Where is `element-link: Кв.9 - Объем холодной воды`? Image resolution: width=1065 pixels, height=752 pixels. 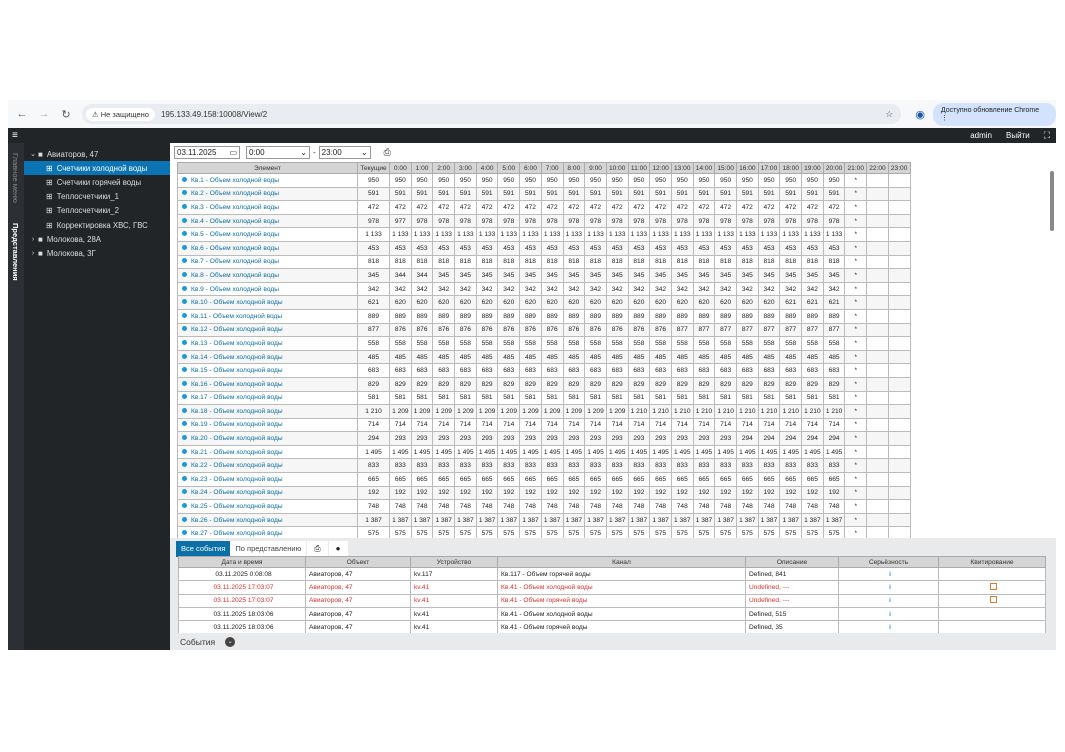 element-link: Кв.9 - Объем холодной воды is located at coordinates (235, 289).